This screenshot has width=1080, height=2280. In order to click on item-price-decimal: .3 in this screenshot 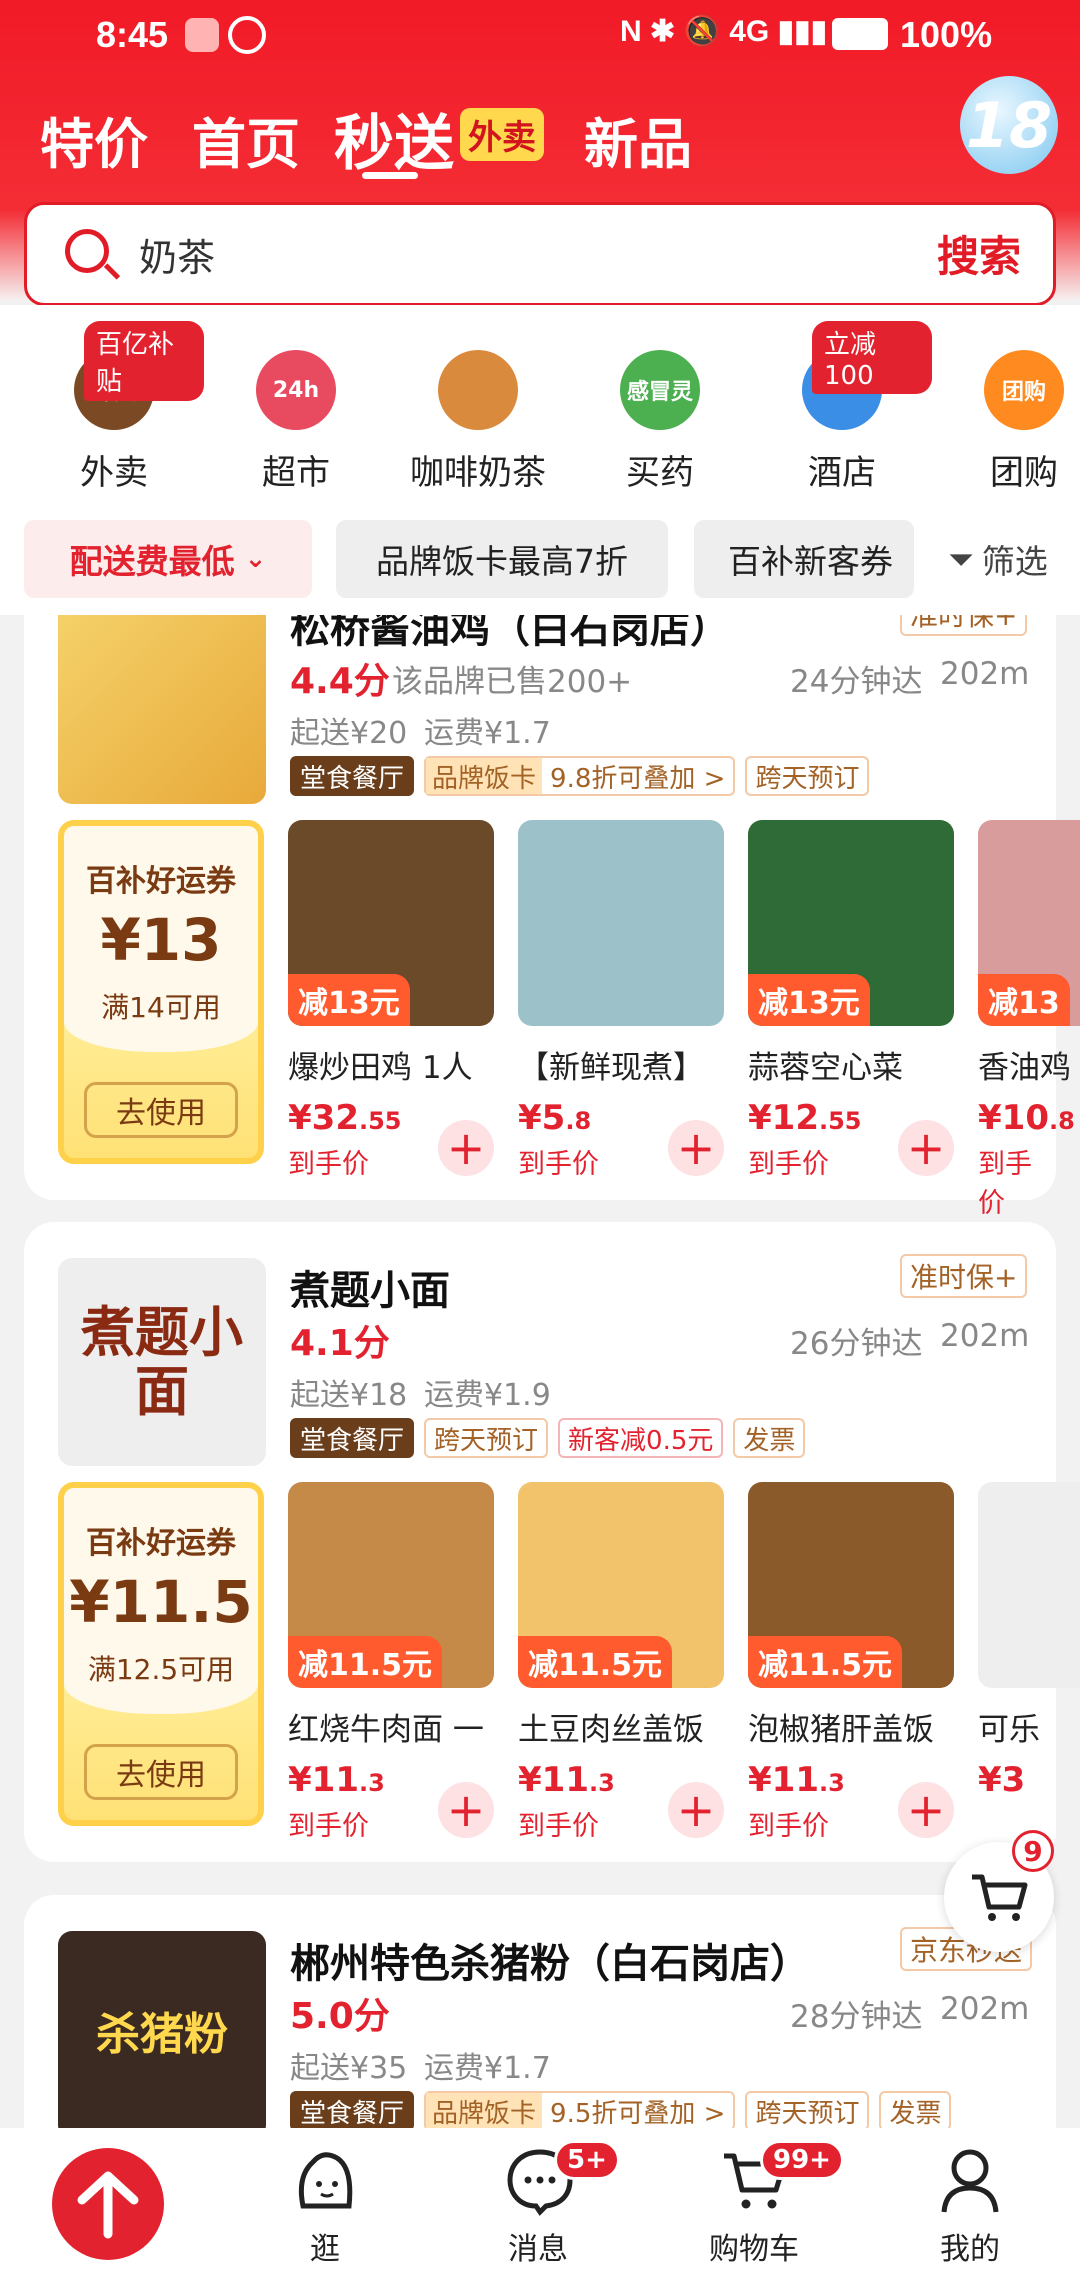, I will do `click(601, 1783)`.